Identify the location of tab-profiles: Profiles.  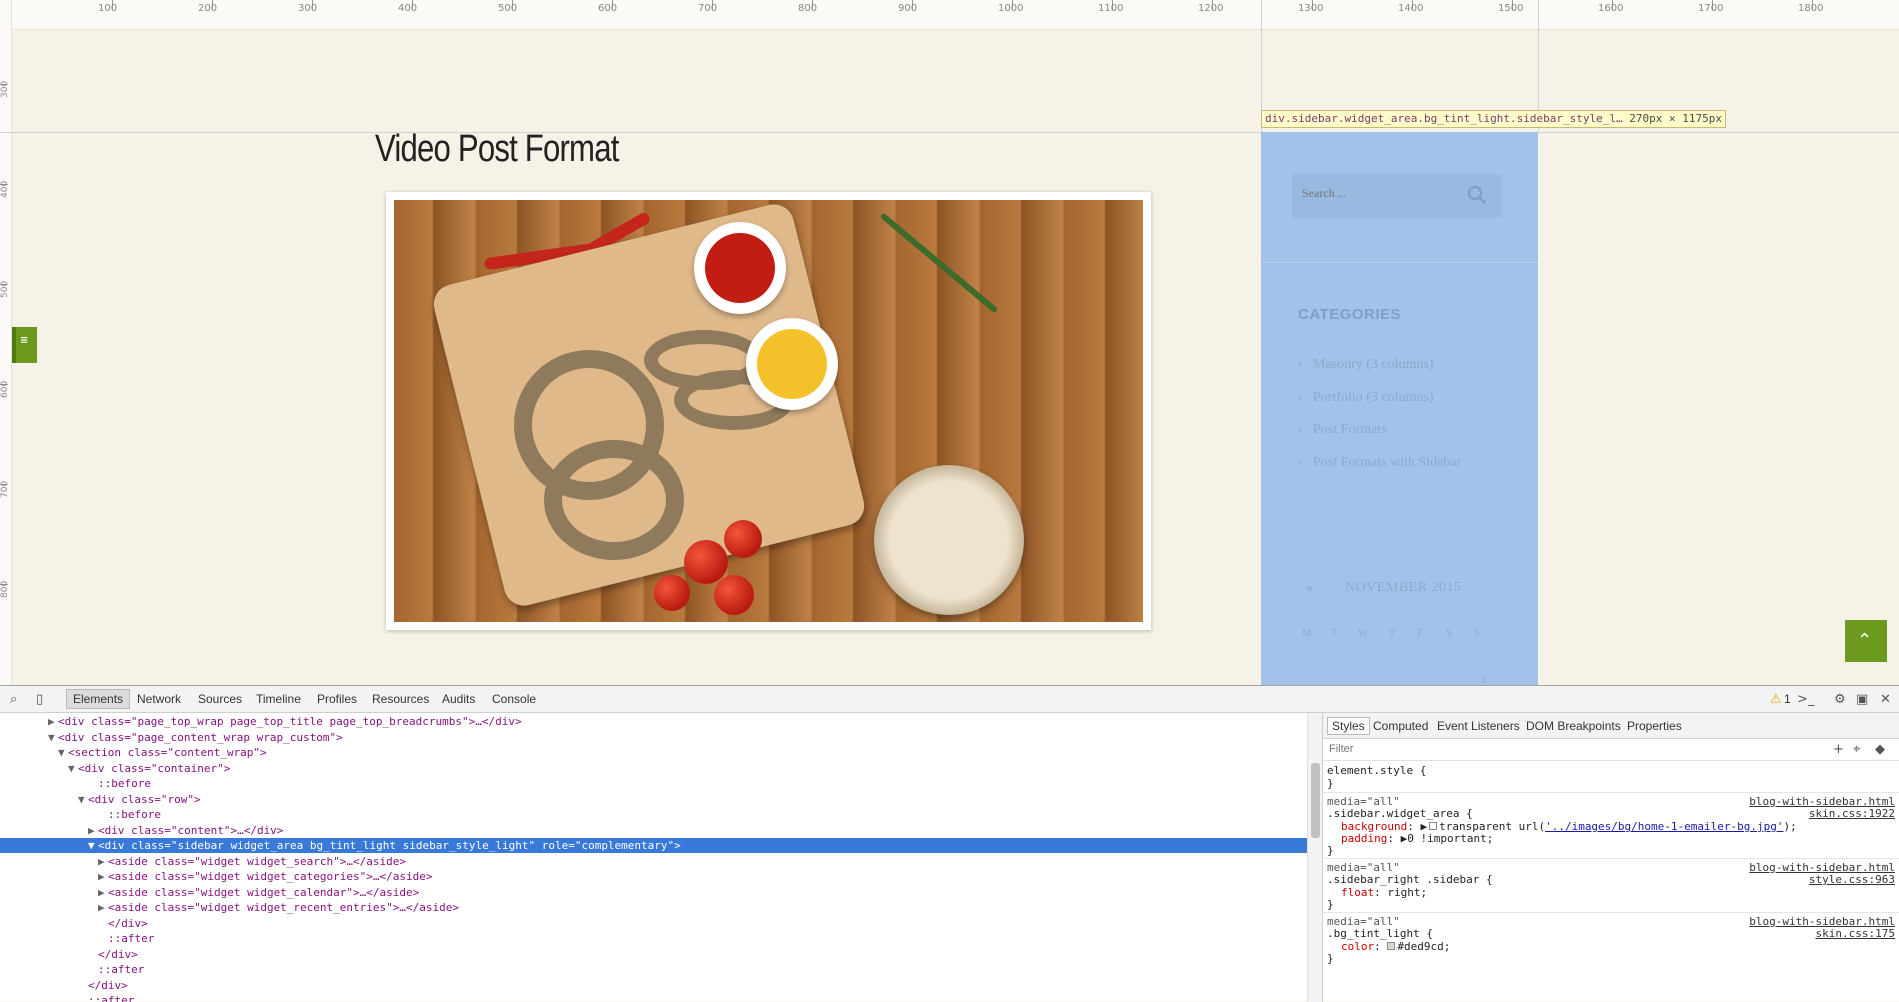
(337, 699).